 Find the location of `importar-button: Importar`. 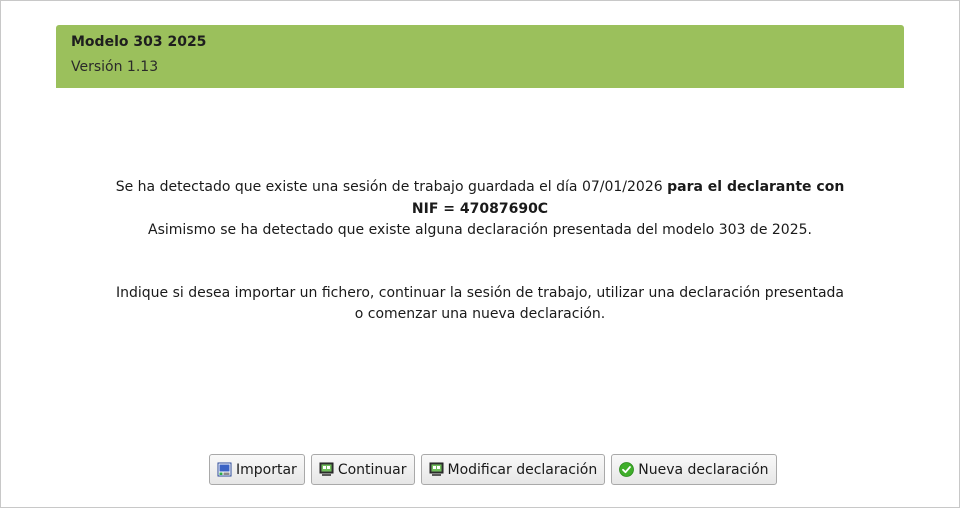

importar-button: Importar is located at coordinates (257, 469).